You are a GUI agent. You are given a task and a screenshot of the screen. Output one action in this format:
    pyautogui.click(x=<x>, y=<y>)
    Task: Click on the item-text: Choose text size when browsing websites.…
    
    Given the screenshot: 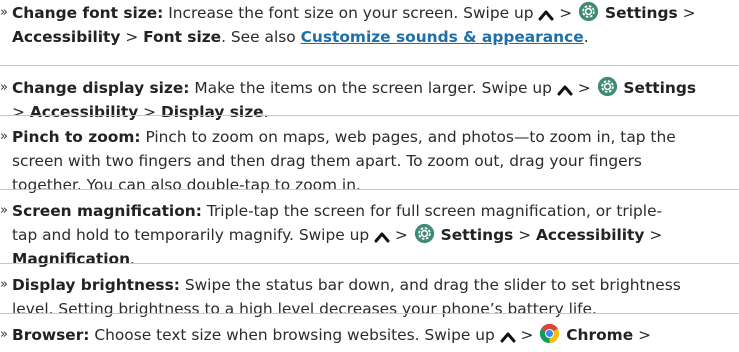 What is the action you would take?
    pyautogui.click(x=294, y=335)
    